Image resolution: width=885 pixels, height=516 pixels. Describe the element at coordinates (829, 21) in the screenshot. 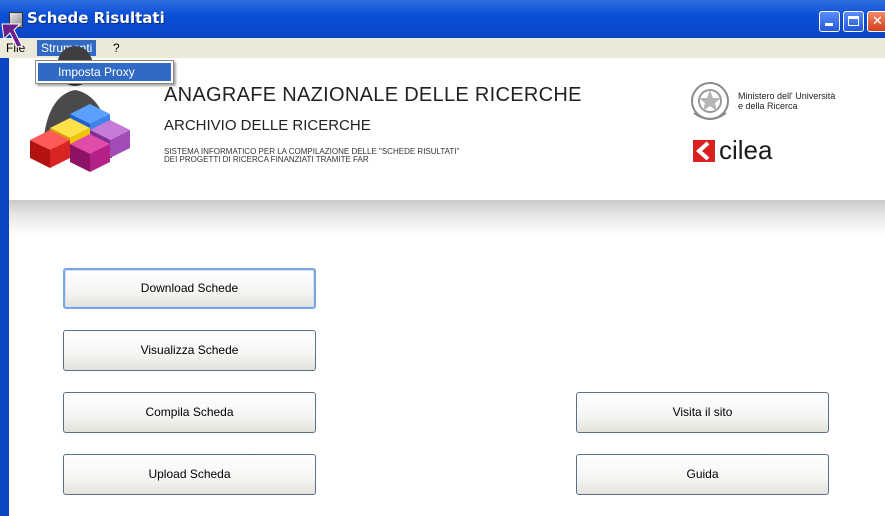

I see `minimize-button` at that location.